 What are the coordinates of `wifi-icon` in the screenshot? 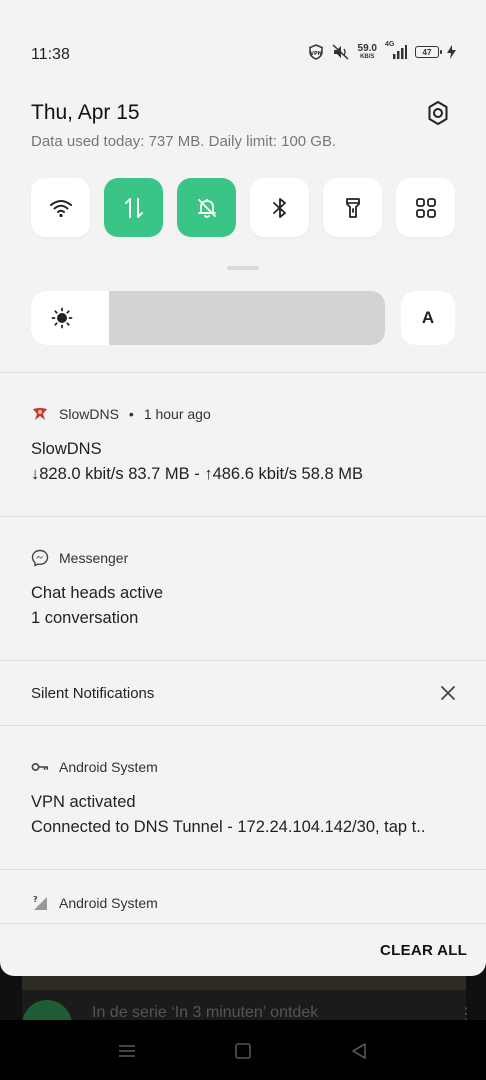 It's located at (60, 208).